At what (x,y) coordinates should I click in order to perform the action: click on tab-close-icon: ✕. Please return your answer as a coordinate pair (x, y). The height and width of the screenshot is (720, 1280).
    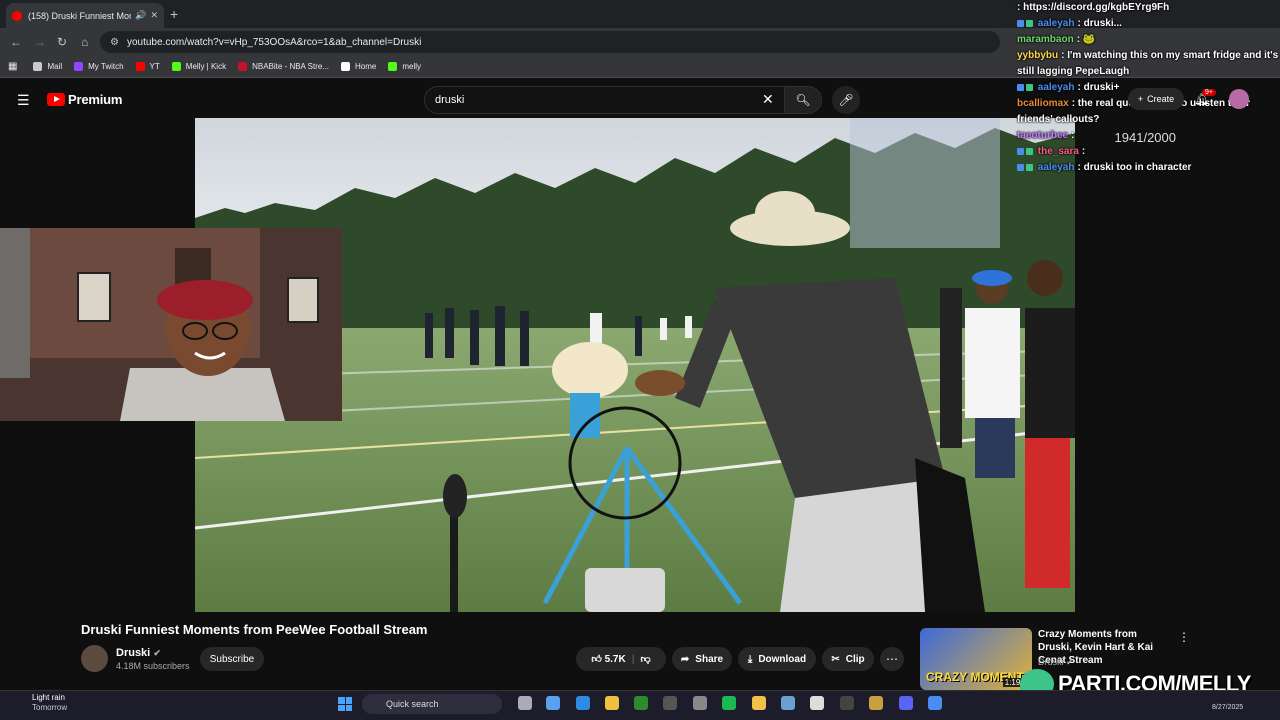
    Looking at the image, I should click on (154, 15).